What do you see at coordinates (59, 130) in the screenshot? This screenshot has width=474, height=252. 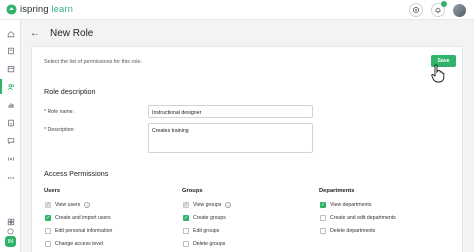 I see `description-label: * Description:` at bounding box center [59, 130].